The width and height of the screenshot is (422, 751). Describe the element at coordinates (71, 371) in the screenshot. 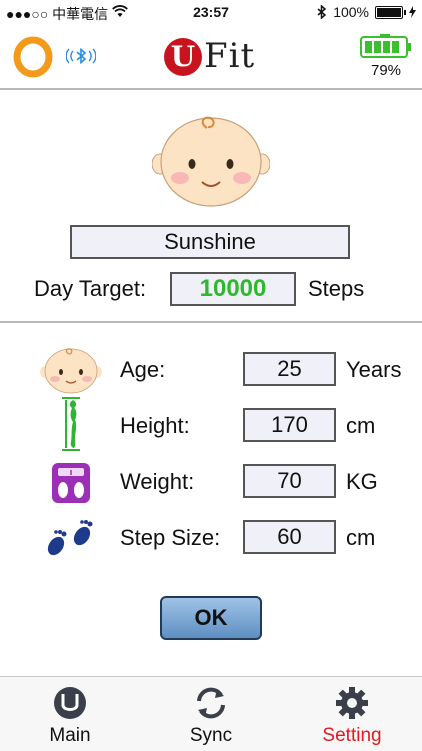

I see `baby-face-icon` at that location.